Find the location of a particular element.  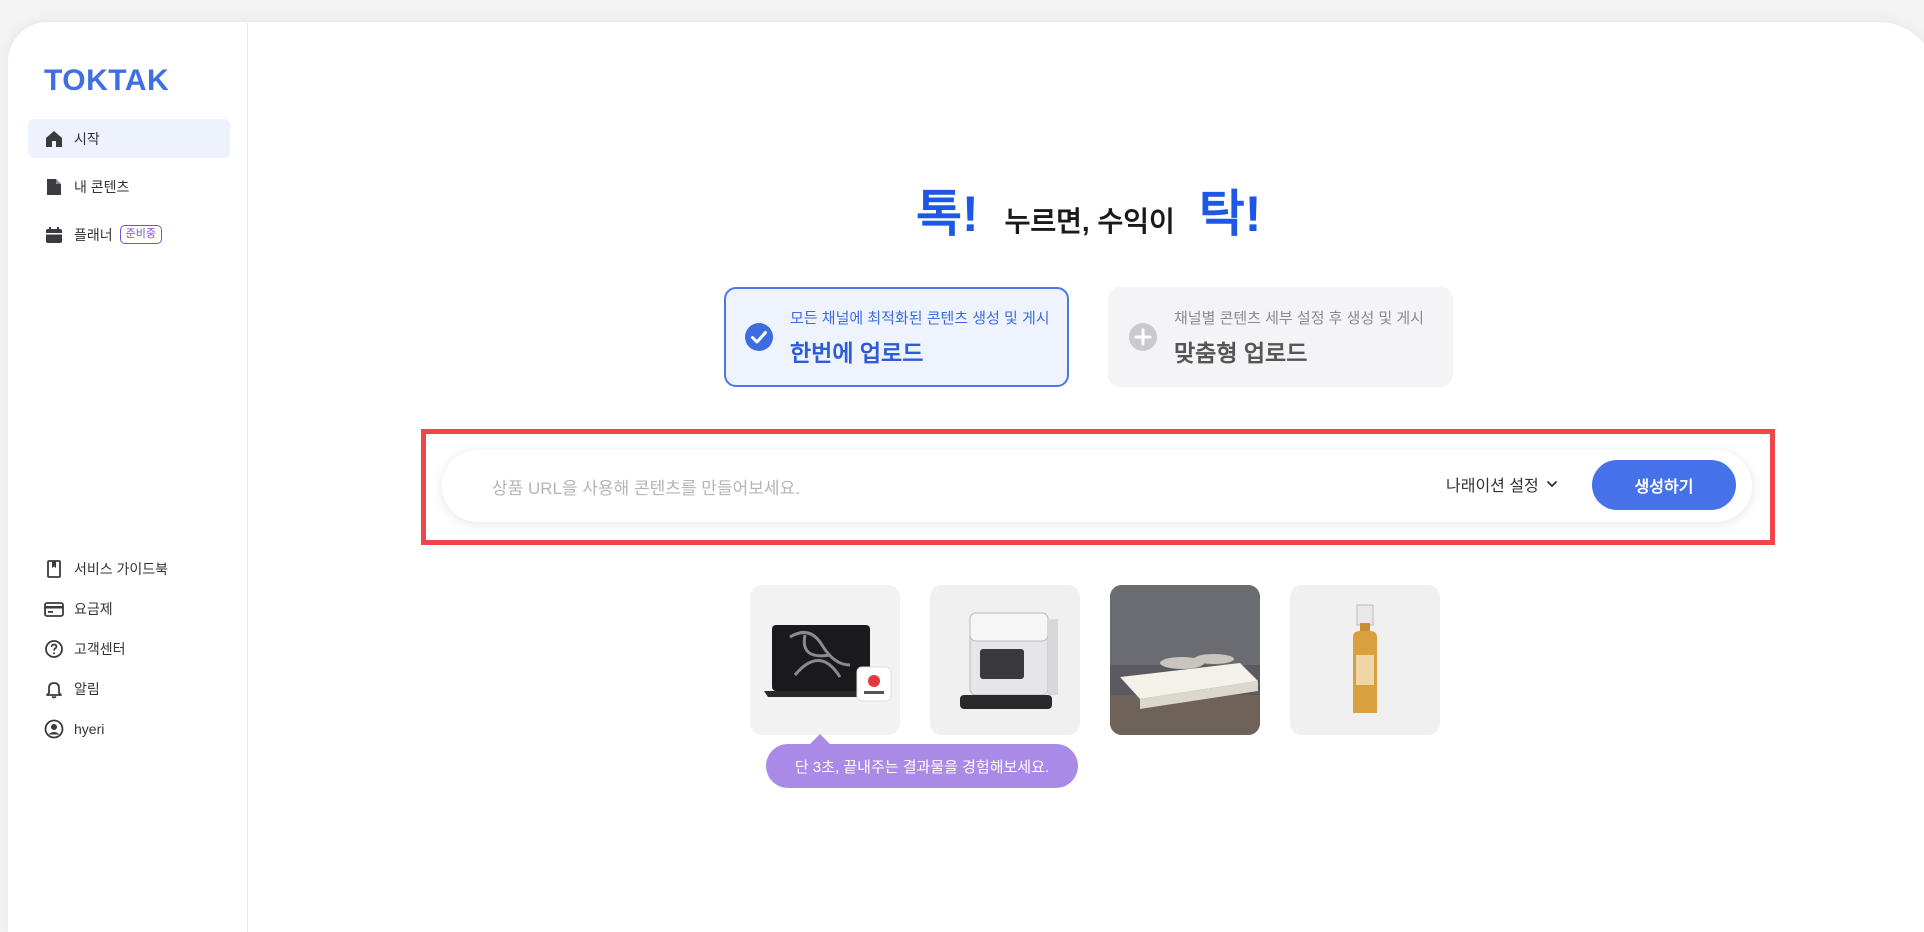

serum-bottle-image is located at coordinates (1365, 660).